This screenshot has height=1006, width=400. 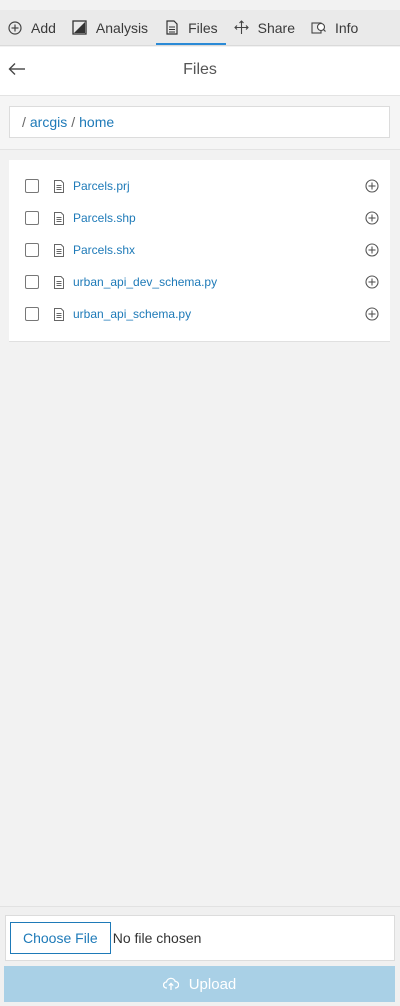 I want to click on breadcrumb-item-arcgis: arcgis, so click(x=48, y=122).